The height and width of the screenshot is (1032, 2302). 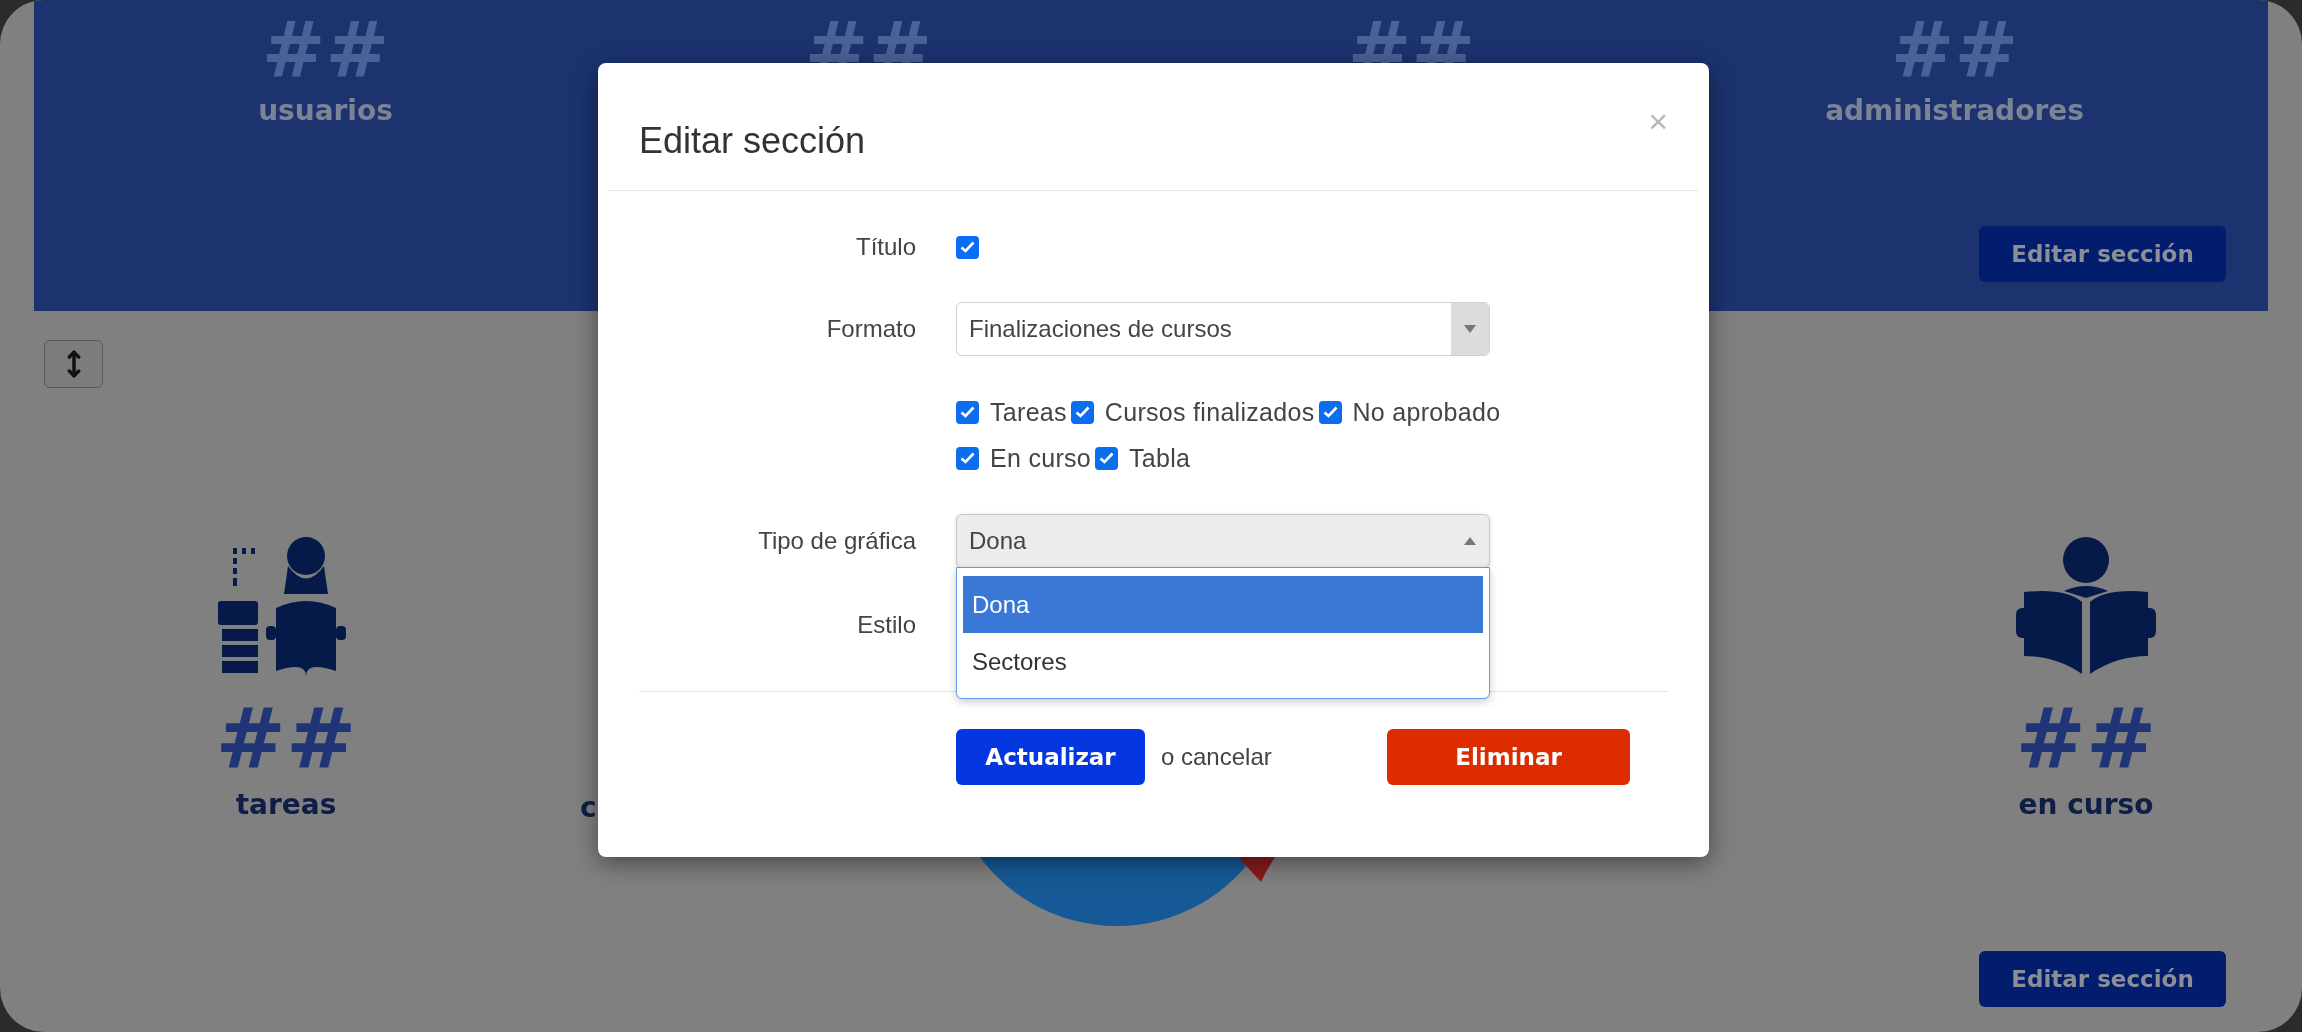 What do you see at coordinates (837, 541) in the screenshot?
I see `field-label: Tipo de gráfica` at bounding box center [837, 541].